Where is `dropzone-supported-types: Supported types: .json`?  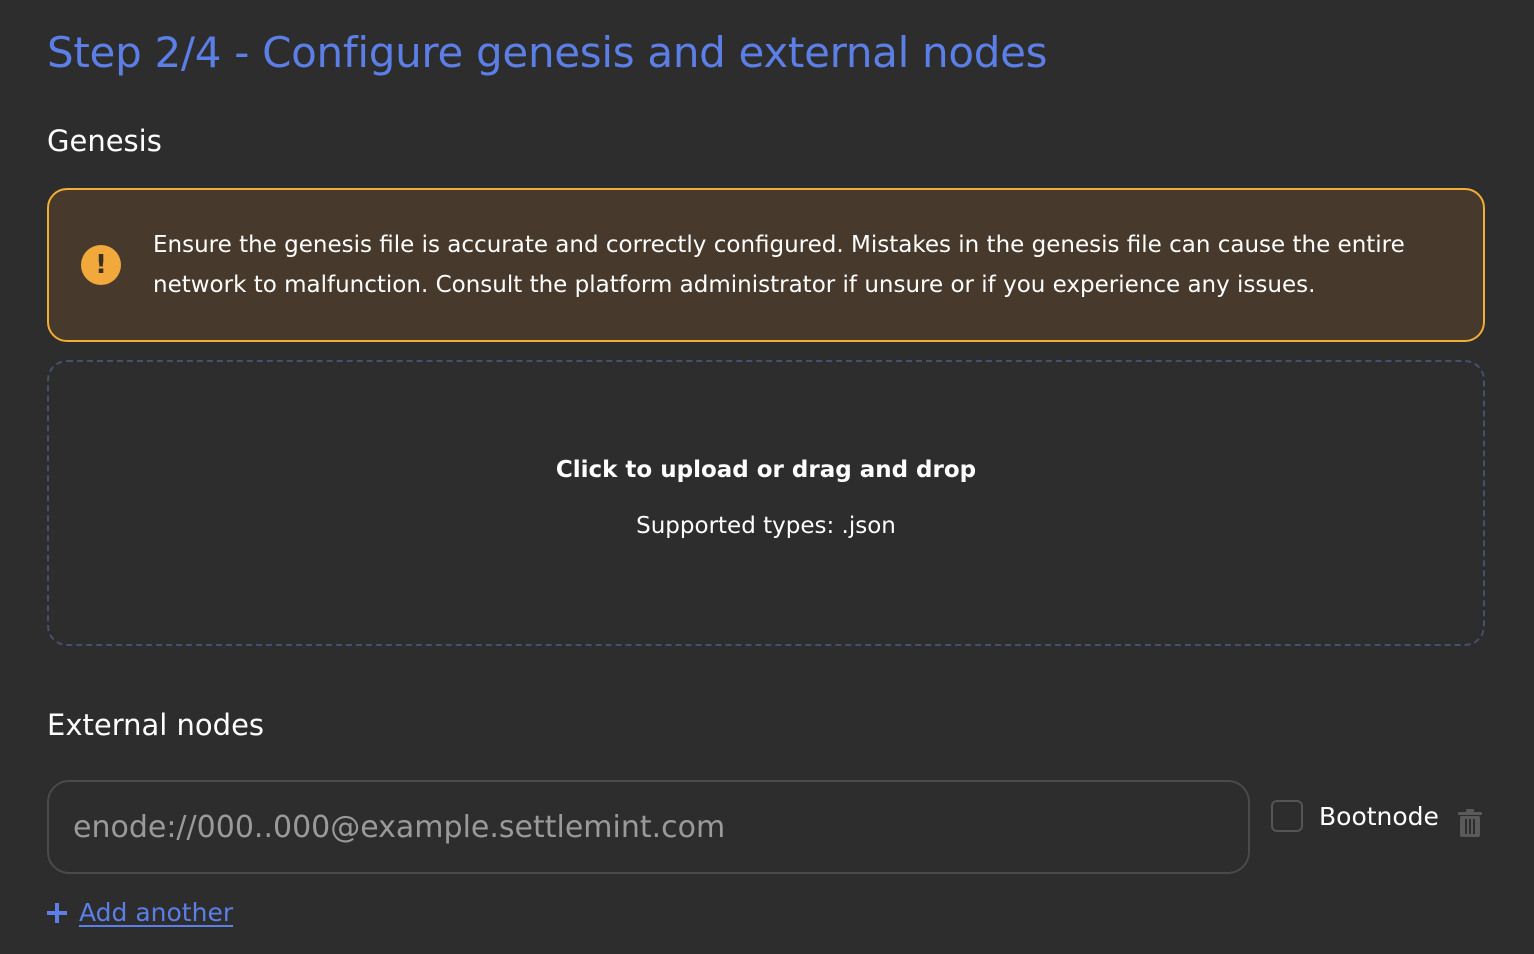
dropzone-supported-types: Supported types: .json is located at coordinates (766, 526).